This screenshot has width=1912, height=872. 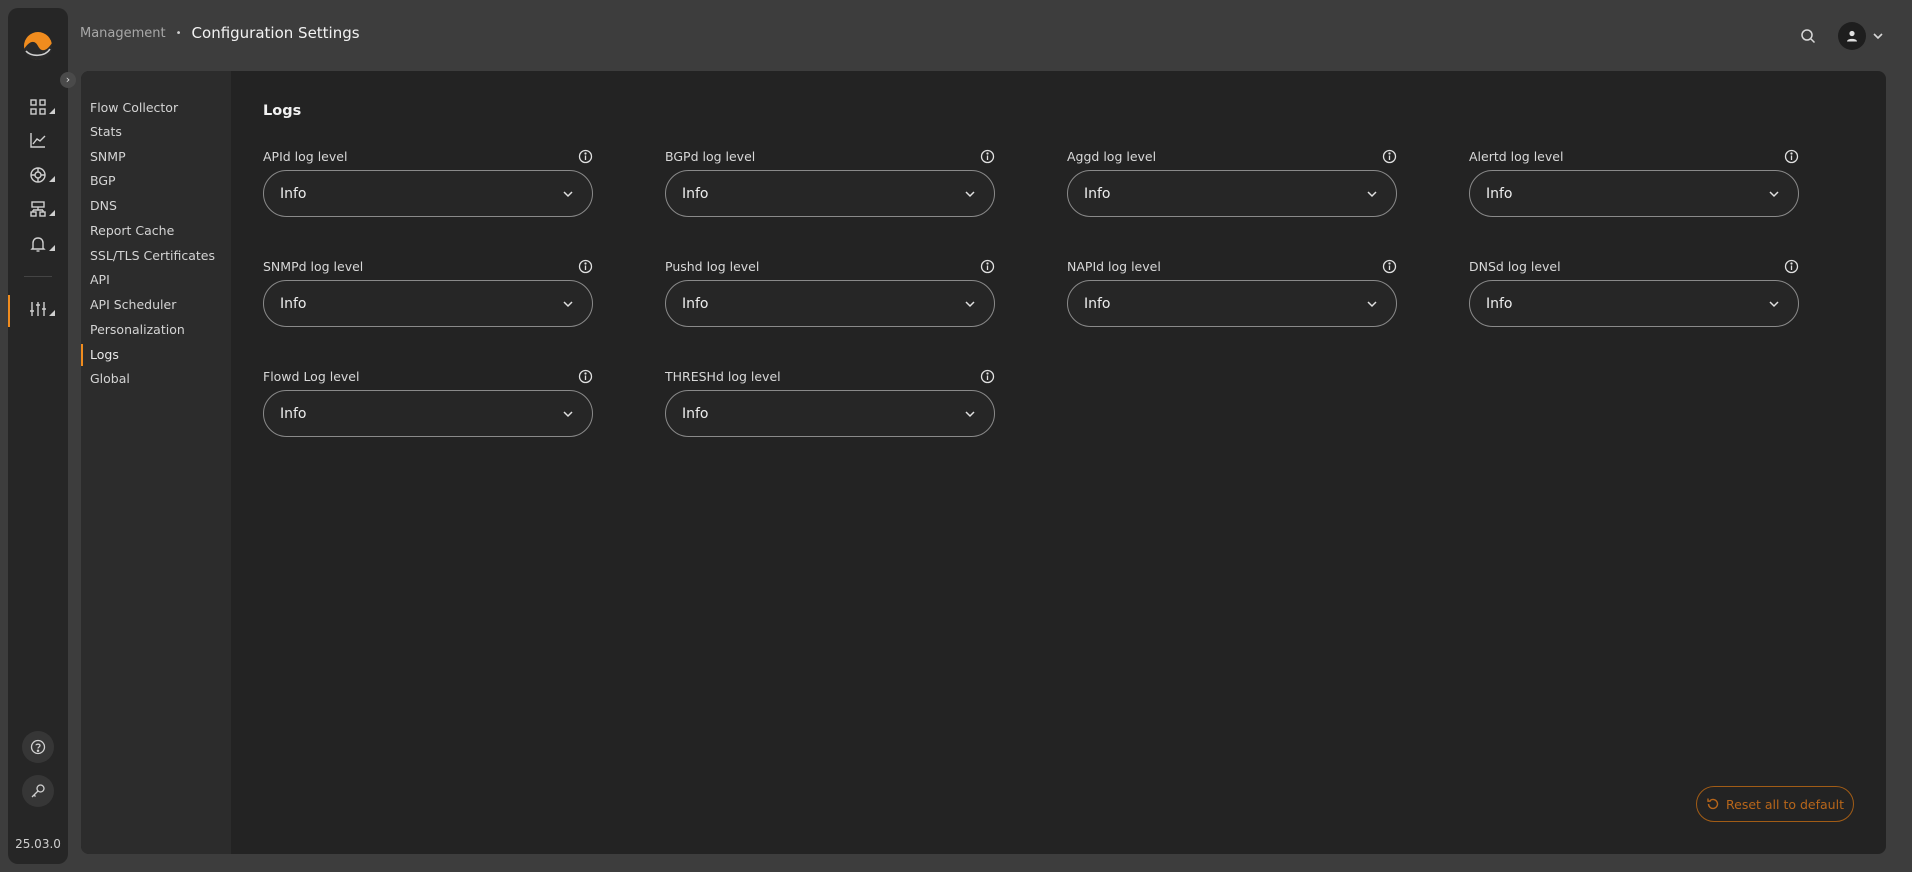 I want to click on target-icon, so click(x=38, y=175).